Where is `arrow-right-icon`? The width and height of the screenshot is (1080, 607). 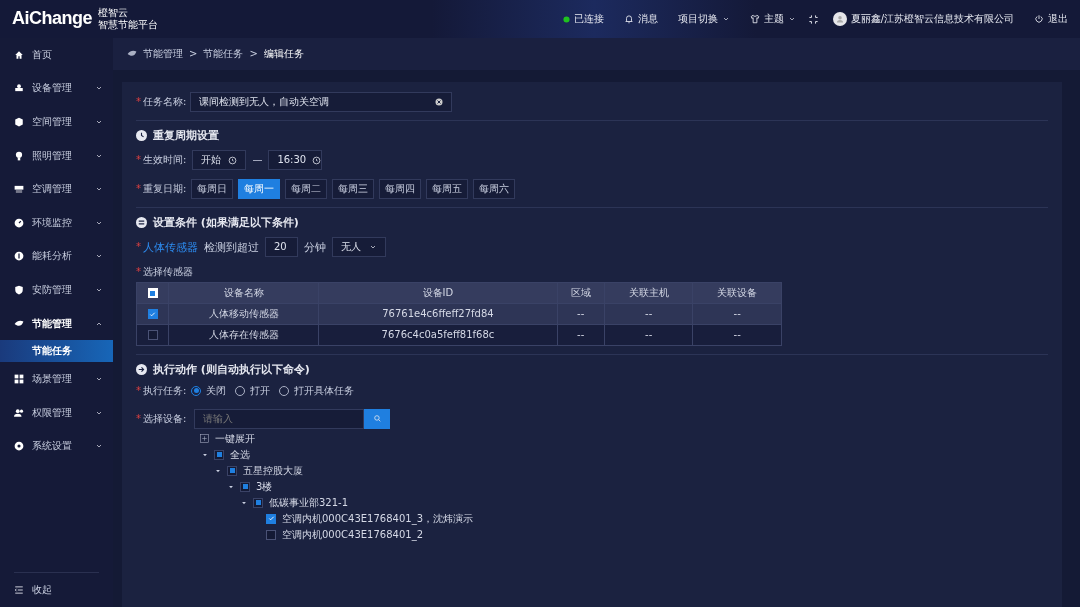
arrow-right-icon is located at coordinates (141, 370).